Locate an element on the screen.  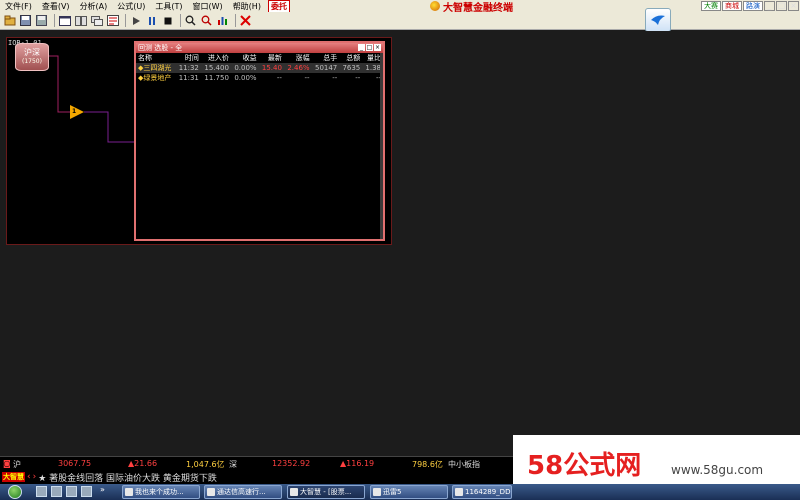
cell-name: ◆三四湖光 is located at coordinates (156, 68).